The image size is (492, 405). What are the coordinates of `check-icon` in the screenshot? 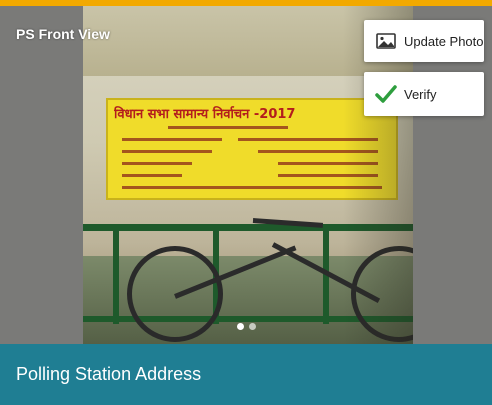 It's located at (386, 94).